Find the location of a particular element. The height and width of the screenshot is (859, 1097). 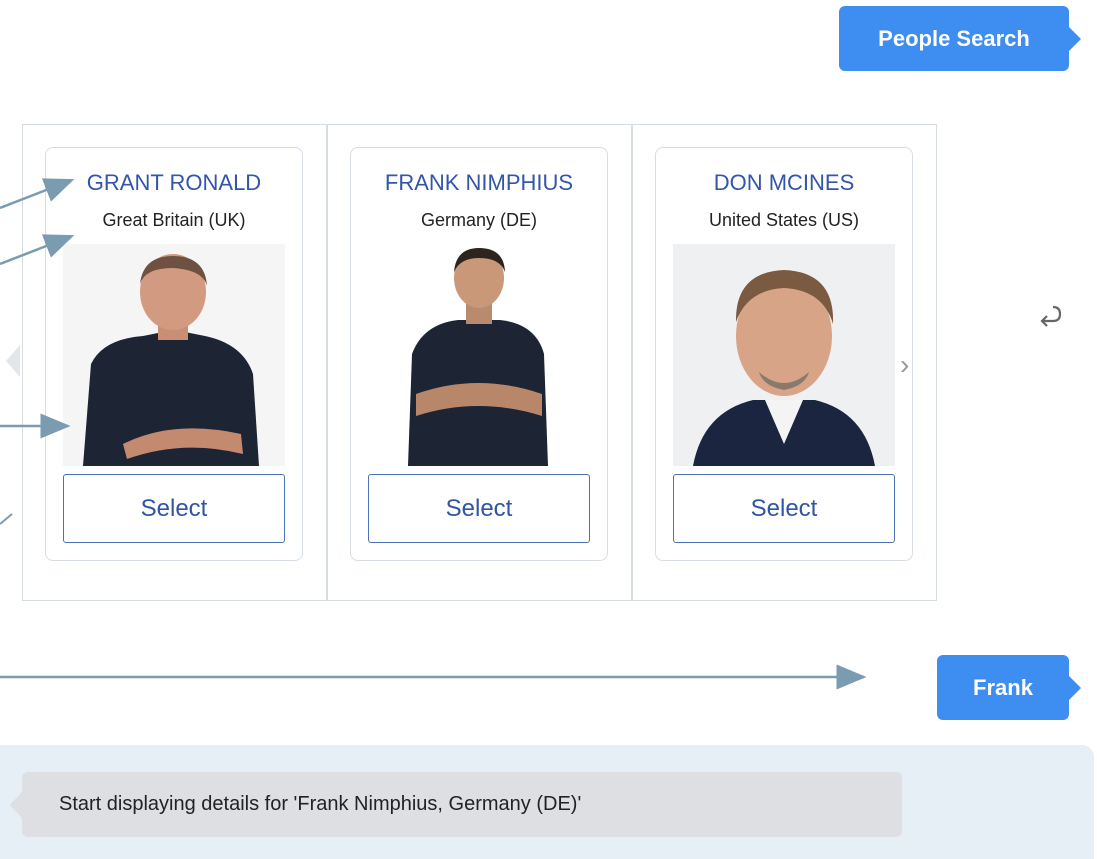

chevron-left-icon is located at coordinates (13, 361).